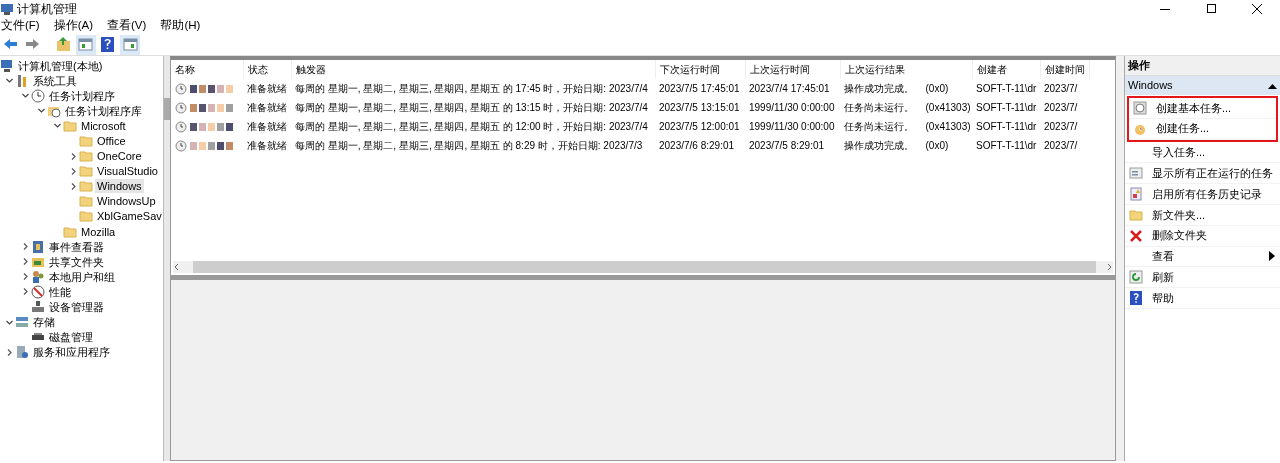 The width and height of the screenshot is (1280, 463). What do you see at coordinates (22, 80) in the screenshot?
I see `tools-icon` at bounding box center [22, 80].